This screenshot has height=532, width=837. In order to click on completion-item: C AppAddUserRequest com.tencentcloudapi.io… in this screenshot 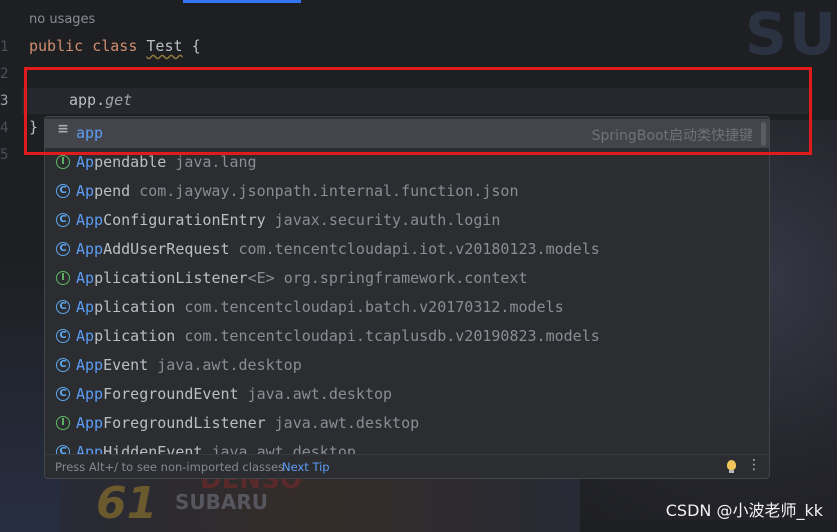, I will do `click(407, 249)`.